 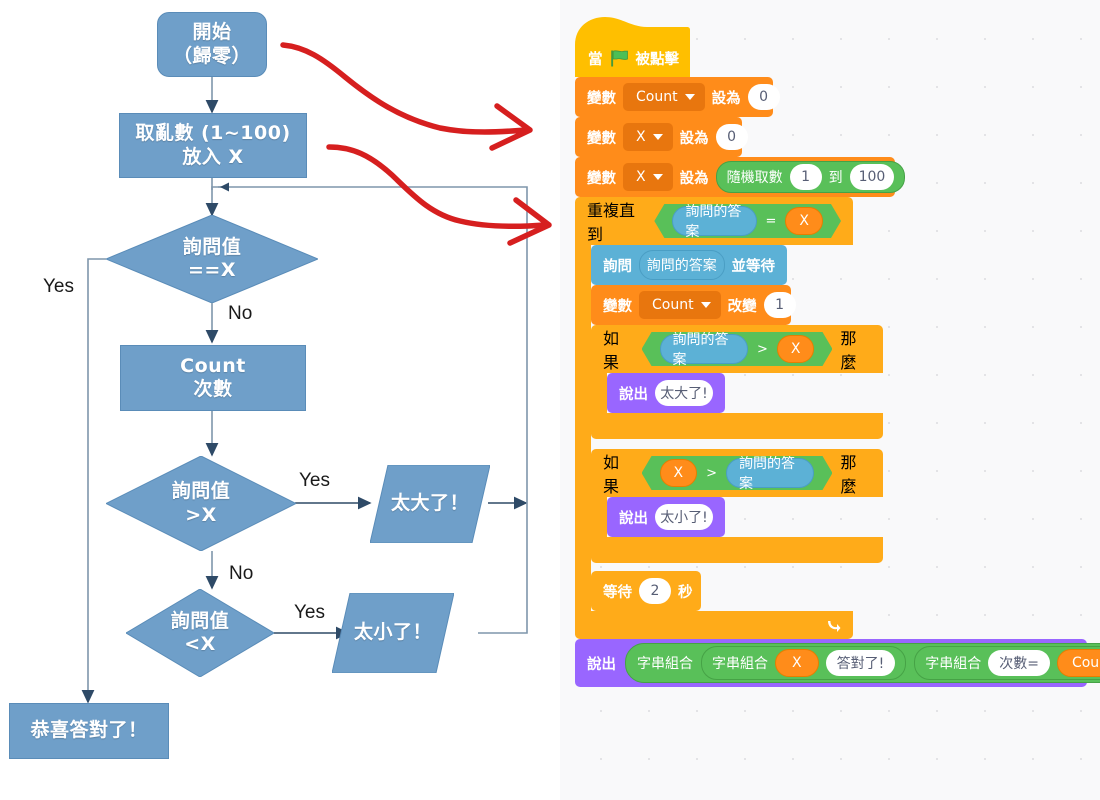 I want to click on block-wait-seconds: 等待 2 秒, so click(x=646, y=591).